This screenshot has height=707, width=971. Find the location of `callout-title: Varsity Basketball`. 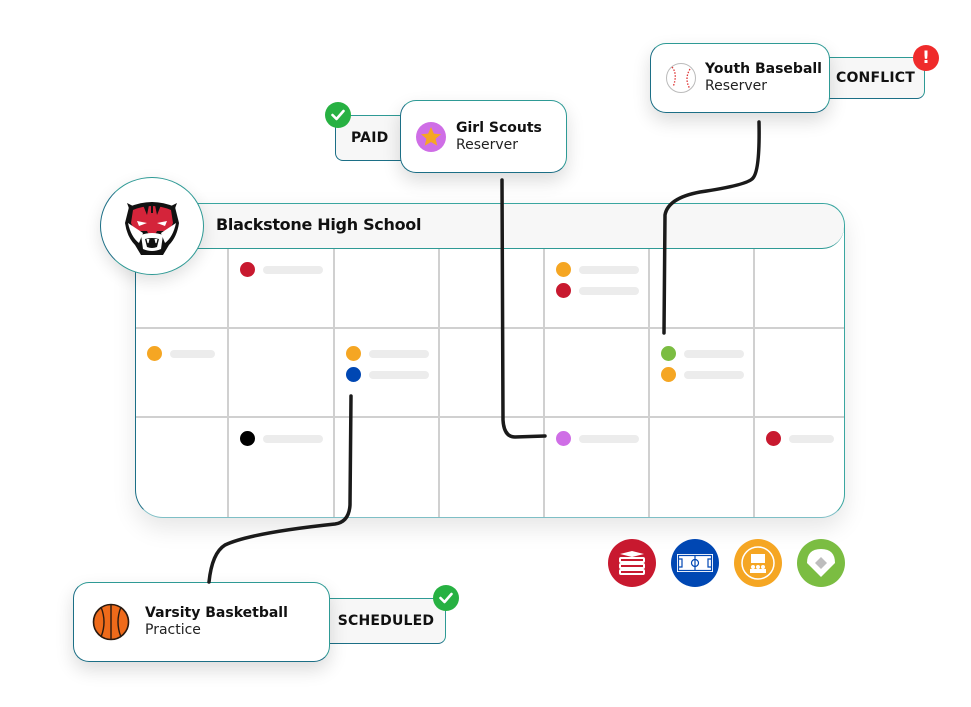

callout-title: Varsity Basketball is located at coordinates (216, 613).